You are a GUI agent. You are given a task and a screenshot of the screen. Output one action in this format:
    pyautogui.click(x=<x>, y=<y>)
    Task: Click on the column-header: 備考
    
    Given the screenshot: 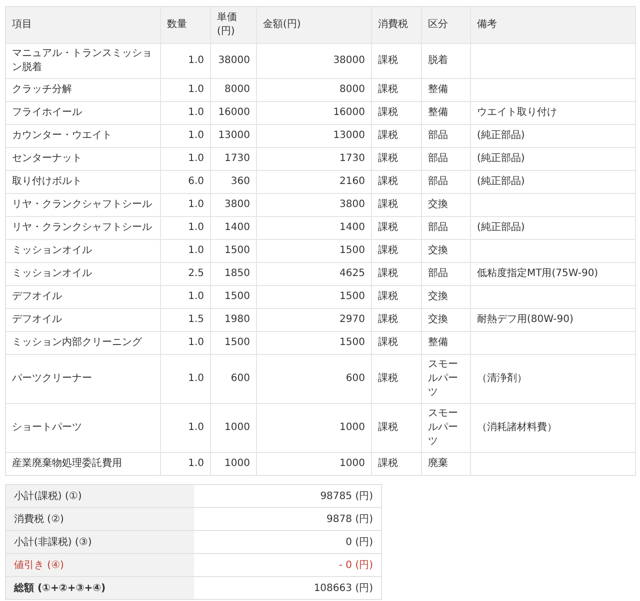 What is the action you would take?
    pyautogui.click(x=553, y=25)
    